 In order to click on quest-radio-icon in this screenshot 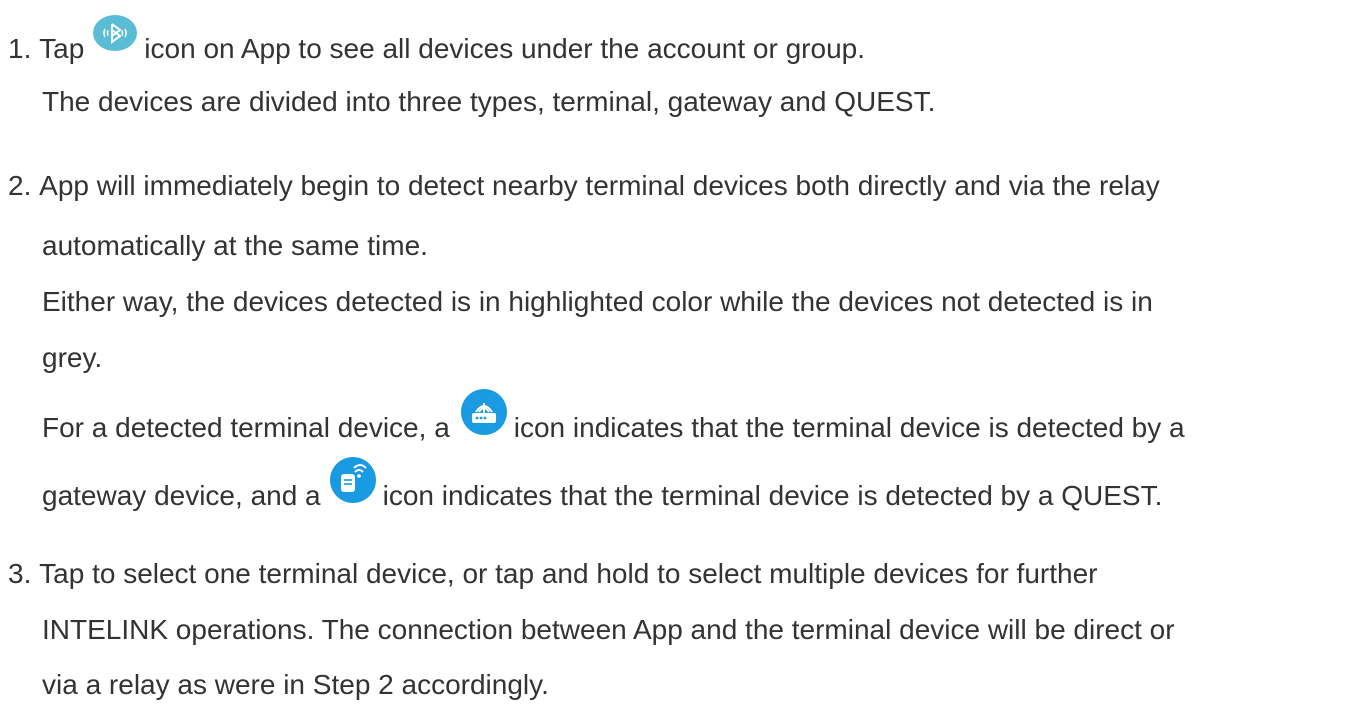, I will do `click(353, 485)`.